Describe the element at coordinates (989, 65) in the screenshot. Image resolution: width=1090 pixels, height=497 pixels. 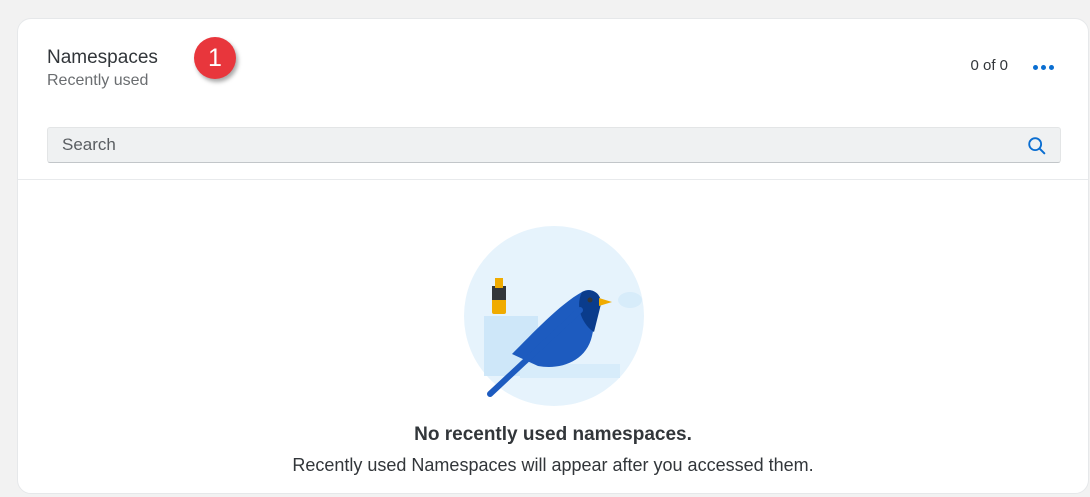
I see `item-count: 0 of 0` at that location.